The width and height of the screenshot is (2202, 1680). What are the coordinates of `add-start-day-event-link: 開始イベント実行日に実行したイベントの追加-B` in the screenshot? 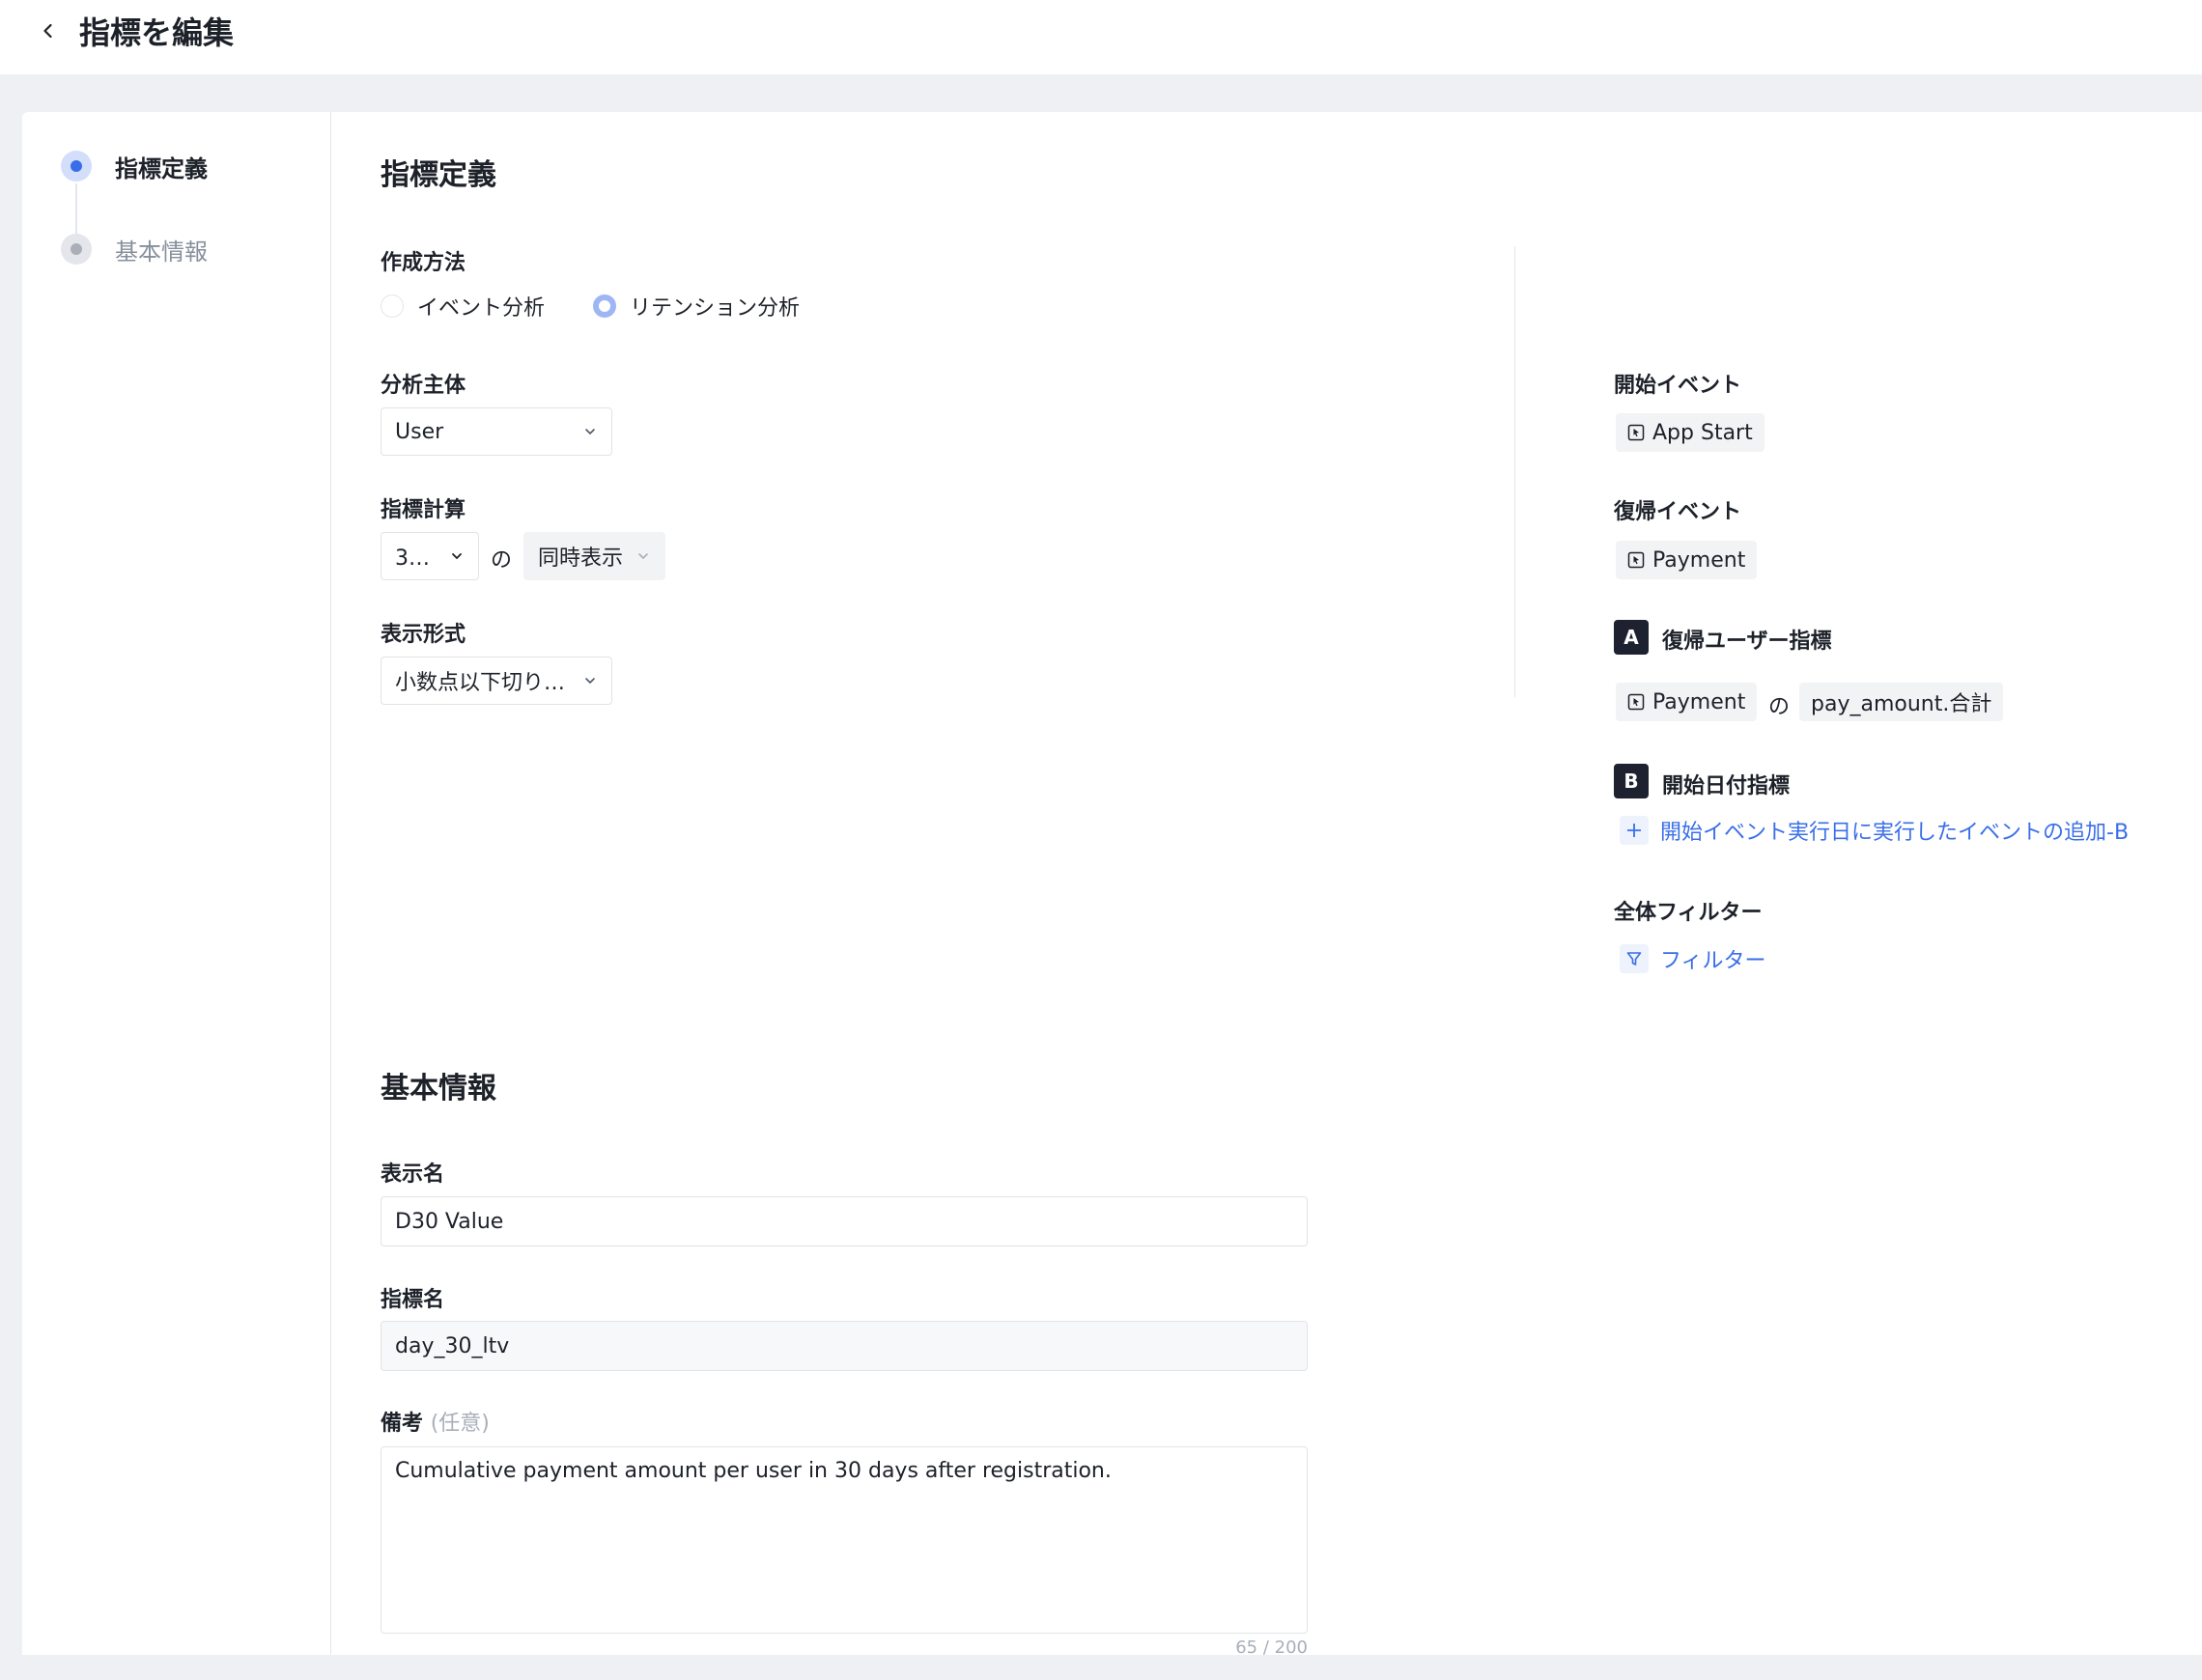 It's located at (1874, 831).